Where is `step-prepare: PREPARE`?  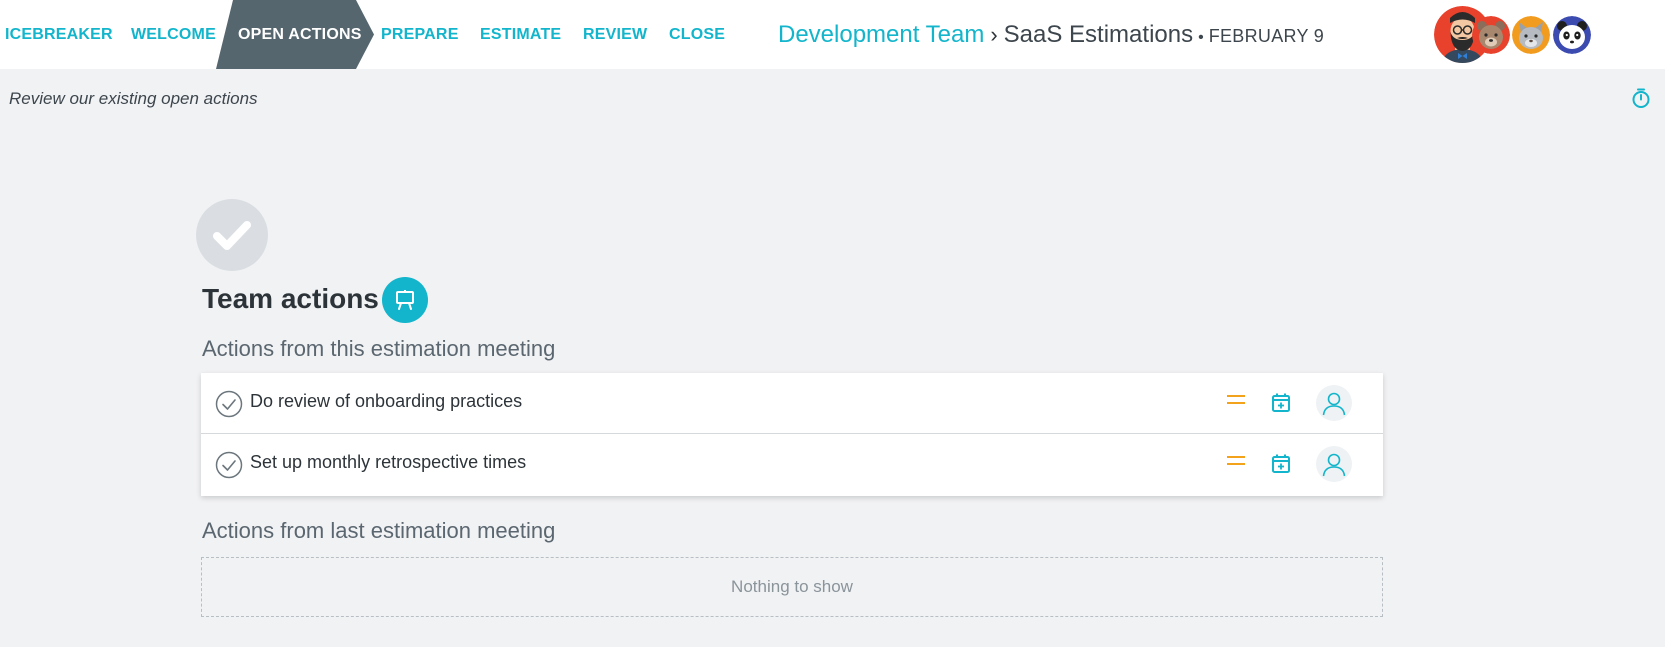
step-prepare: PREPARE is located at coordinates (420, 34).